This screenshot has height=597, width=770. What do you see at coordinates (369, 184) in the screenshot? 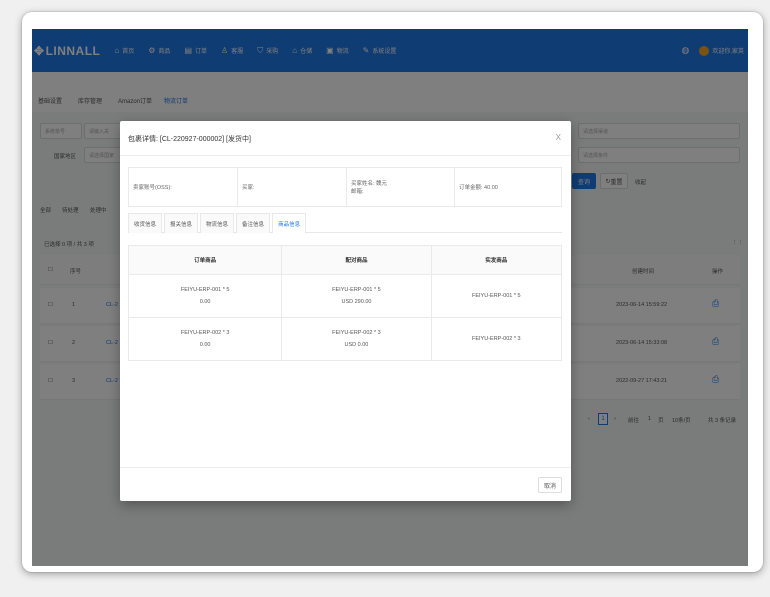
I see `buyer-name: 买家姓名: 魏元` at bounding box center [369, 184].